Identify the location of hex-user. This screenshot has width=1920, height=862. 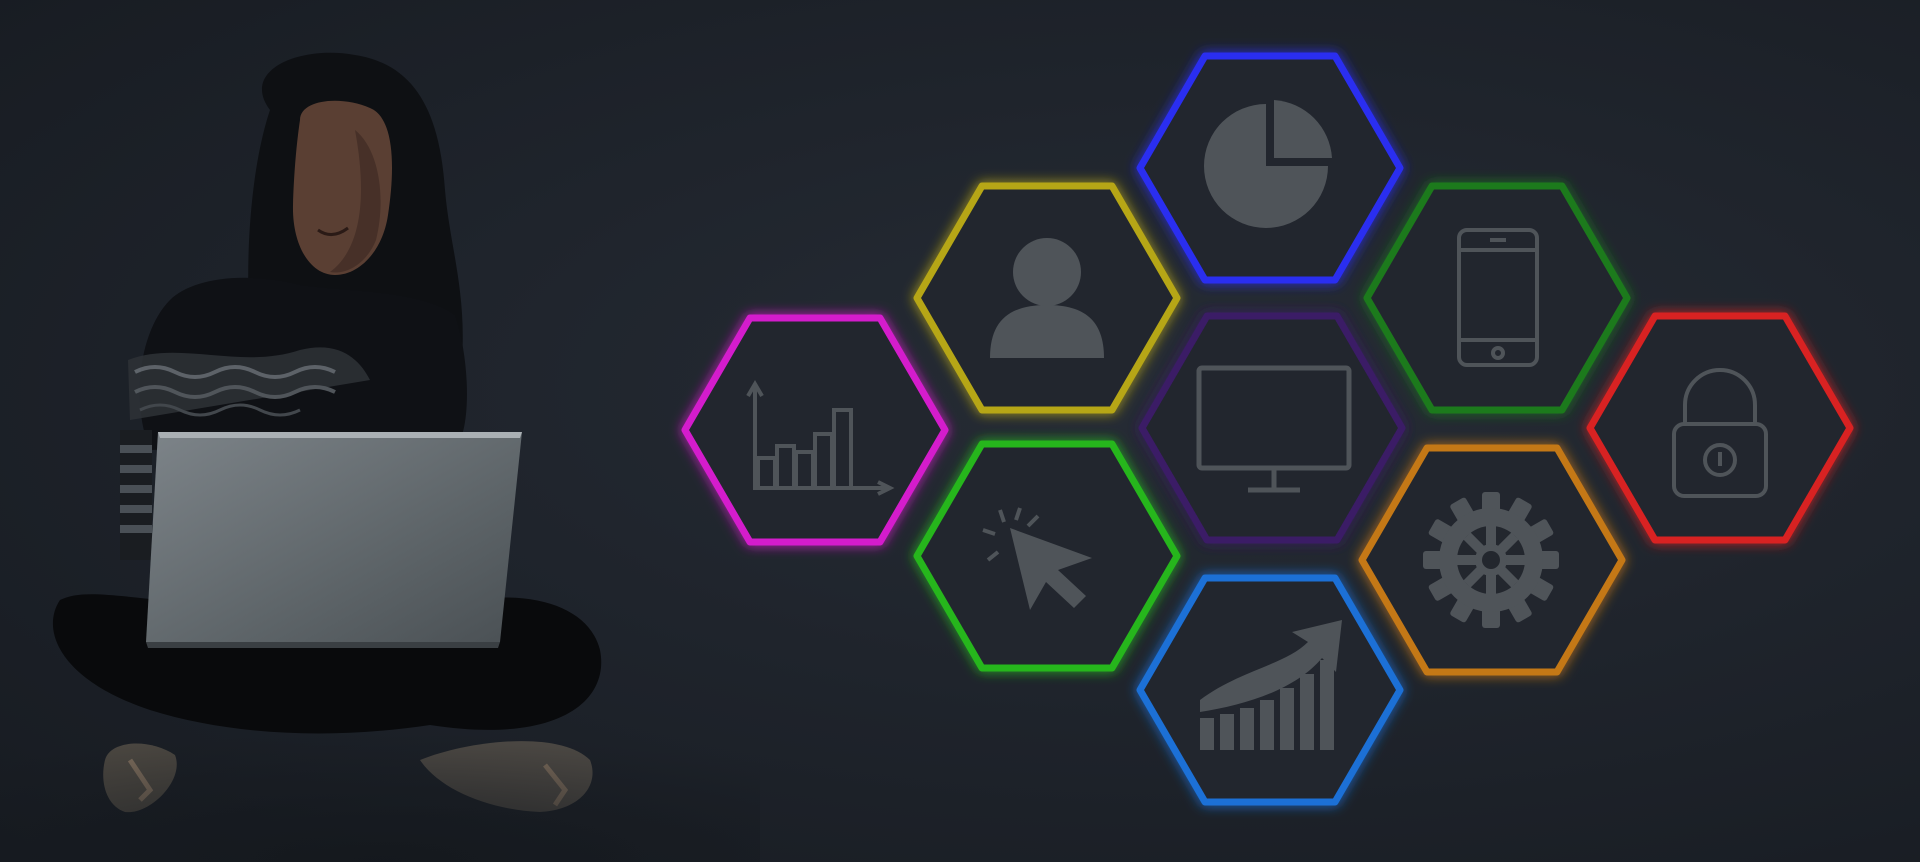
(1047, 298).